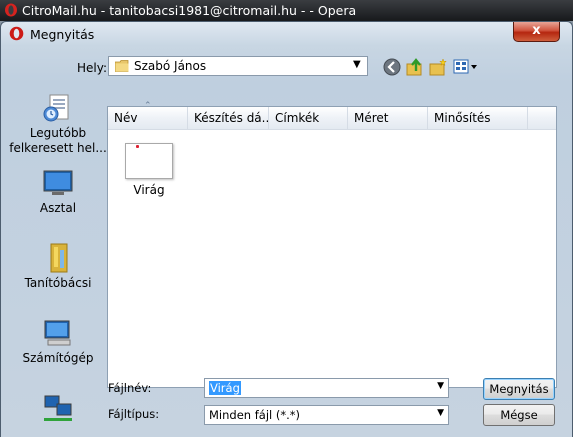  What do you see at coordinates (519, 389) in the screenshot?
I see `open-button: Megnyitás` at bounding box center [519, 389].